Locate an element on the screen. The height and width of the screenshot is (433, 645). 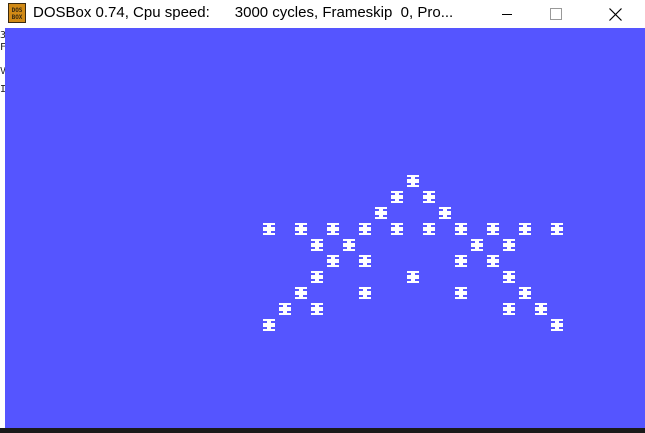
dosbox-app-icon: DOS BOX is located at coordinates (17, 13).